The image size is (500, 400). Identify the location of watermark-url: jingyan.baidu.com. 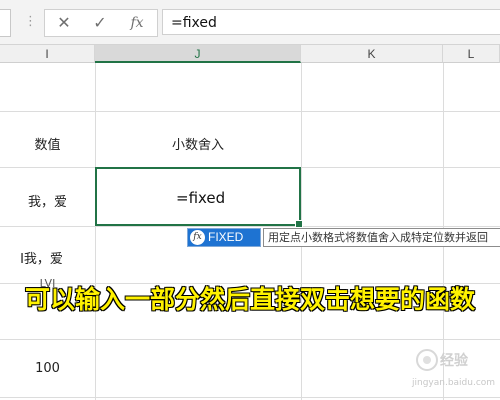
(454, 383).